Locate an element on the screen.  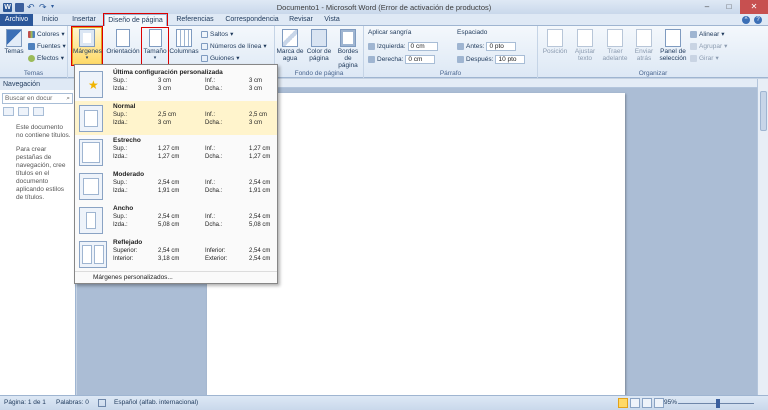
size-icon is located at coordinates (155, 38).